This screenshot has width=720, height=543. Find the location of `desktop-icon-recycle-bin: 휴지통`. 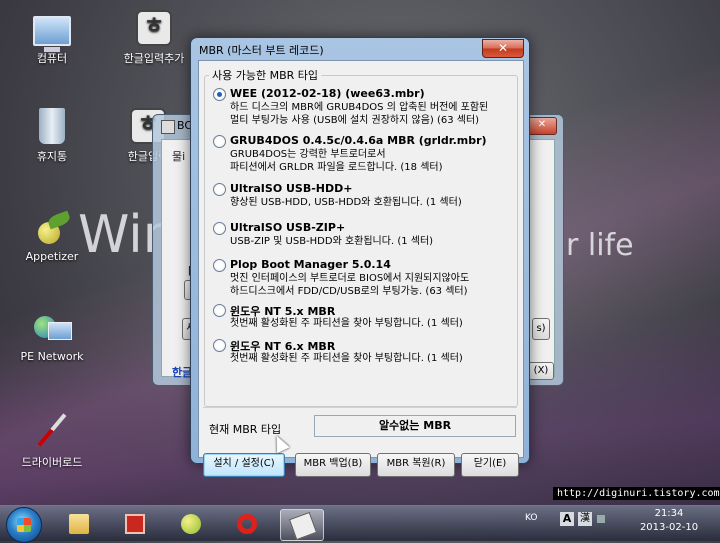

desktop-icon-recycle-bin: 휴지통 is located at coordinates (52, 136).